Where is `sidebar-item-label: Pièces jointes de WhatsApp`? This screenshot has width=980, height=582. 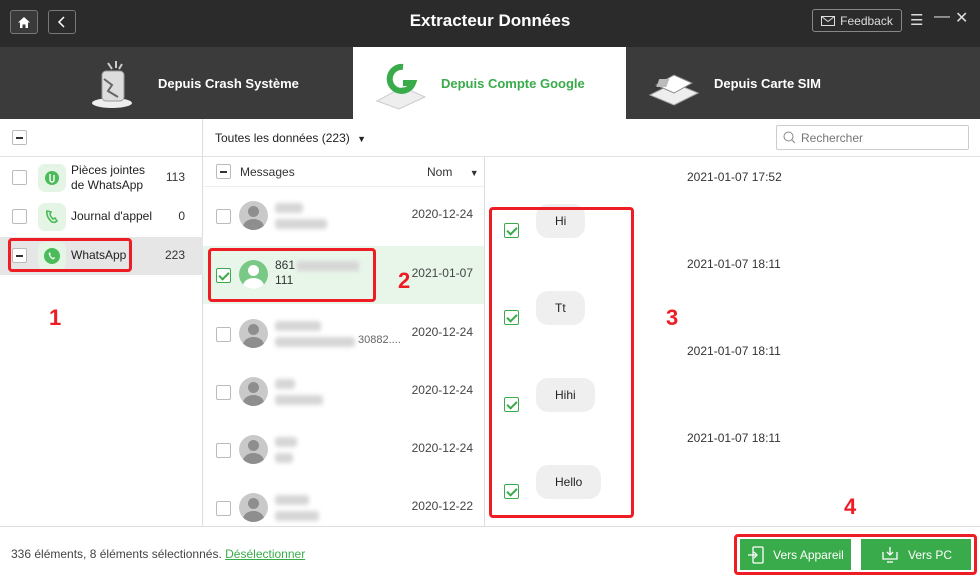
sidebar-item-label: Pièces jointes de WhatsApp is located at coordinates (108, 177).